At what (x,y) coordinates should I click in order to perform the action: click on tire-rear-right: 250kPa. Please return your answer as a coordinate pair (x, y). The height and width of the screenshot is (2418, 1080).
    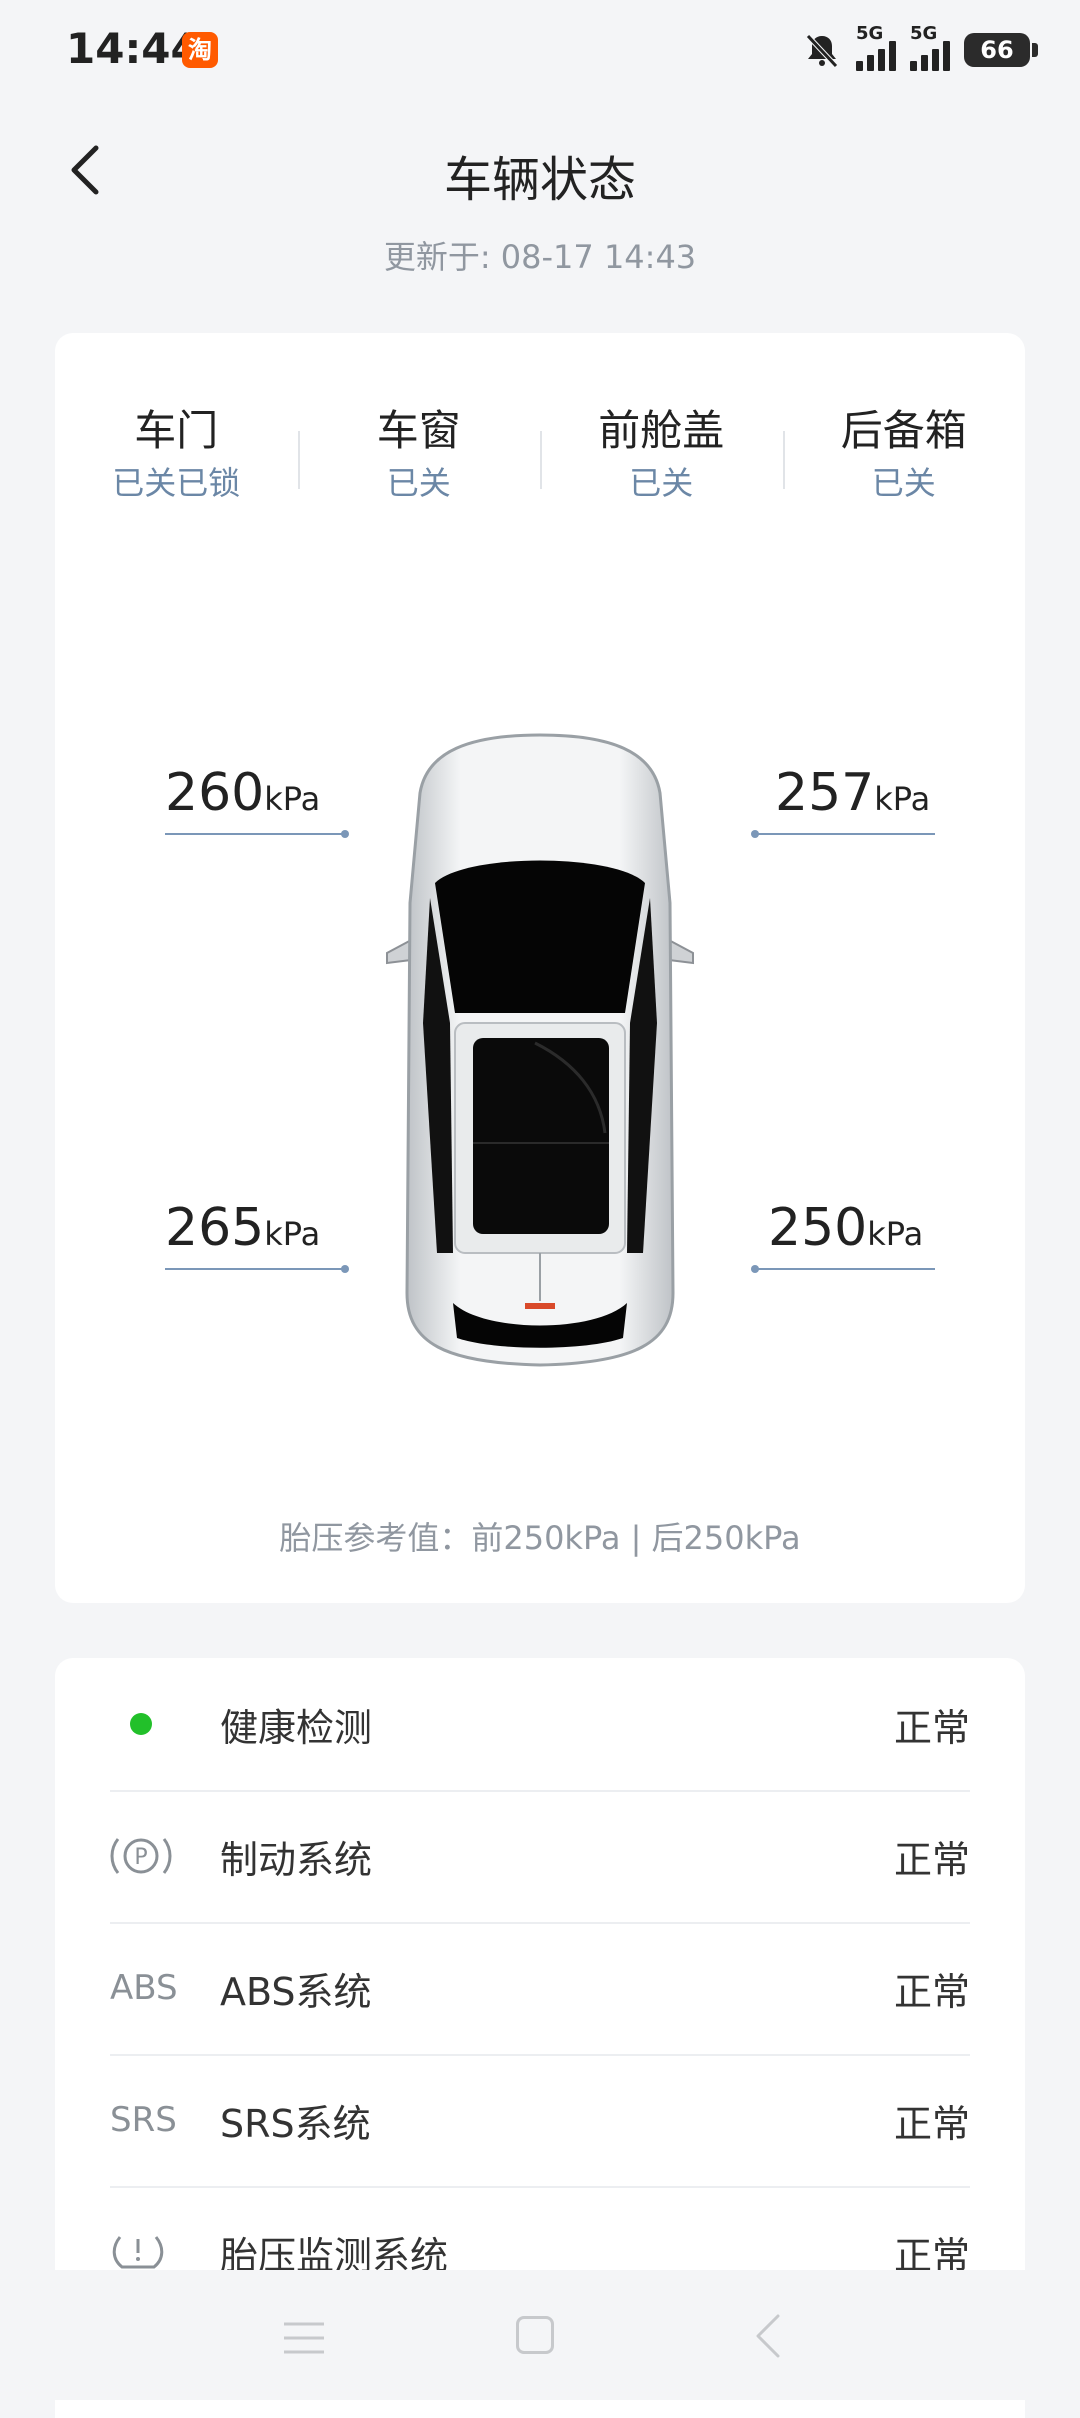
    Looking at the image, I should click on (843, 1235).